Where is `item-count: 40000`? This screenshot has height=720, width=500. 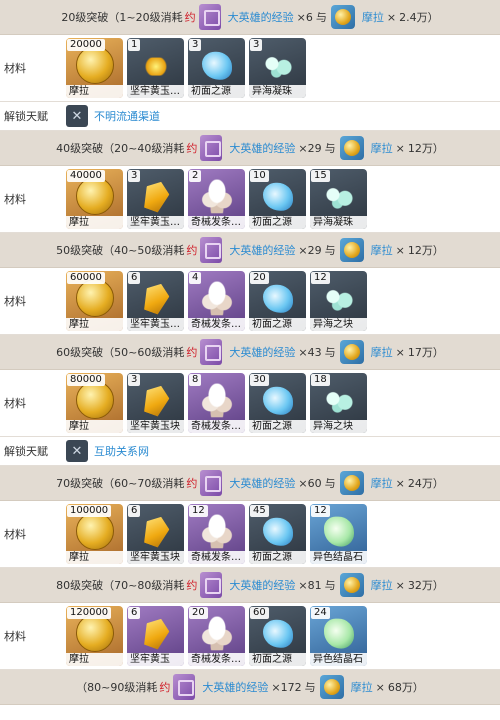 item-count: 40000 is located at coordinates (86, 176).